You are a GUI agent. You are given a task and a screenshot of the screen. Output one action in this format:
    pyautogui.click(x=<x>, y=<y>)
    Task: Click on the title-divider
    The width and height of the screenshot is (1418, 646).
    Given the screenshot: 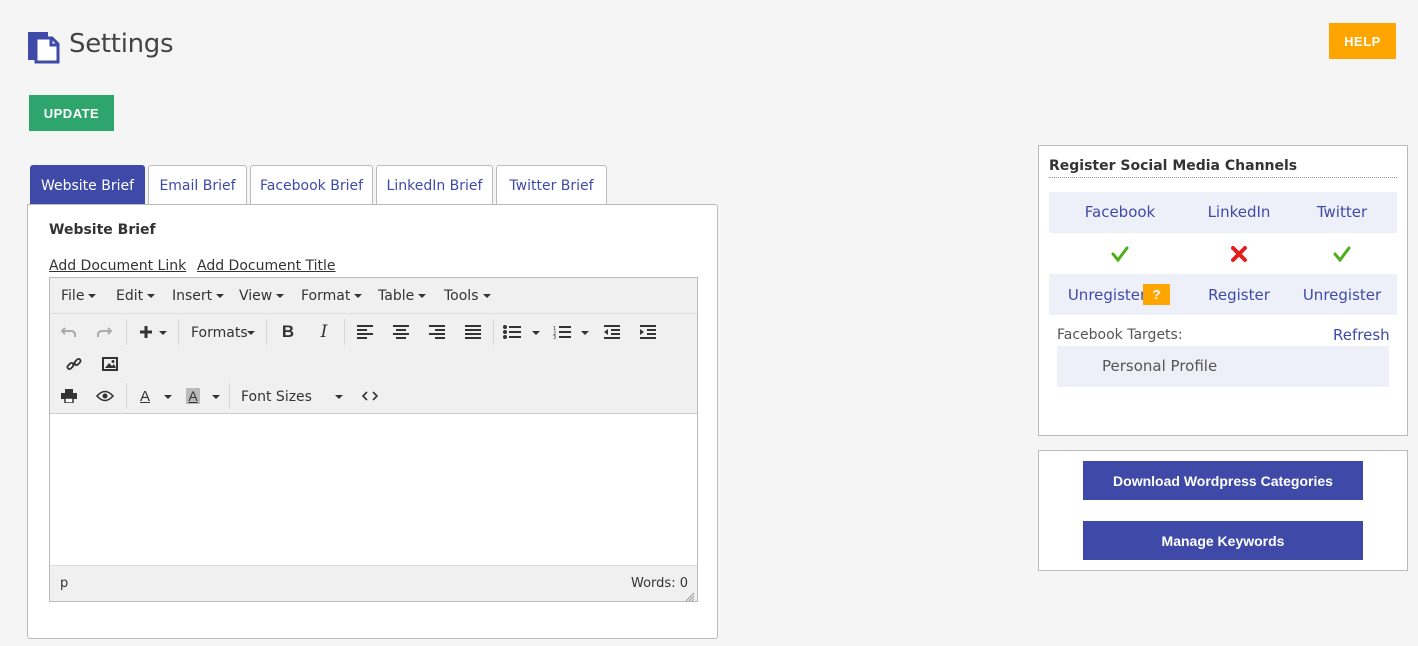 What is the action you would take?
    pyautogui.click(x=1223, y=177)
    